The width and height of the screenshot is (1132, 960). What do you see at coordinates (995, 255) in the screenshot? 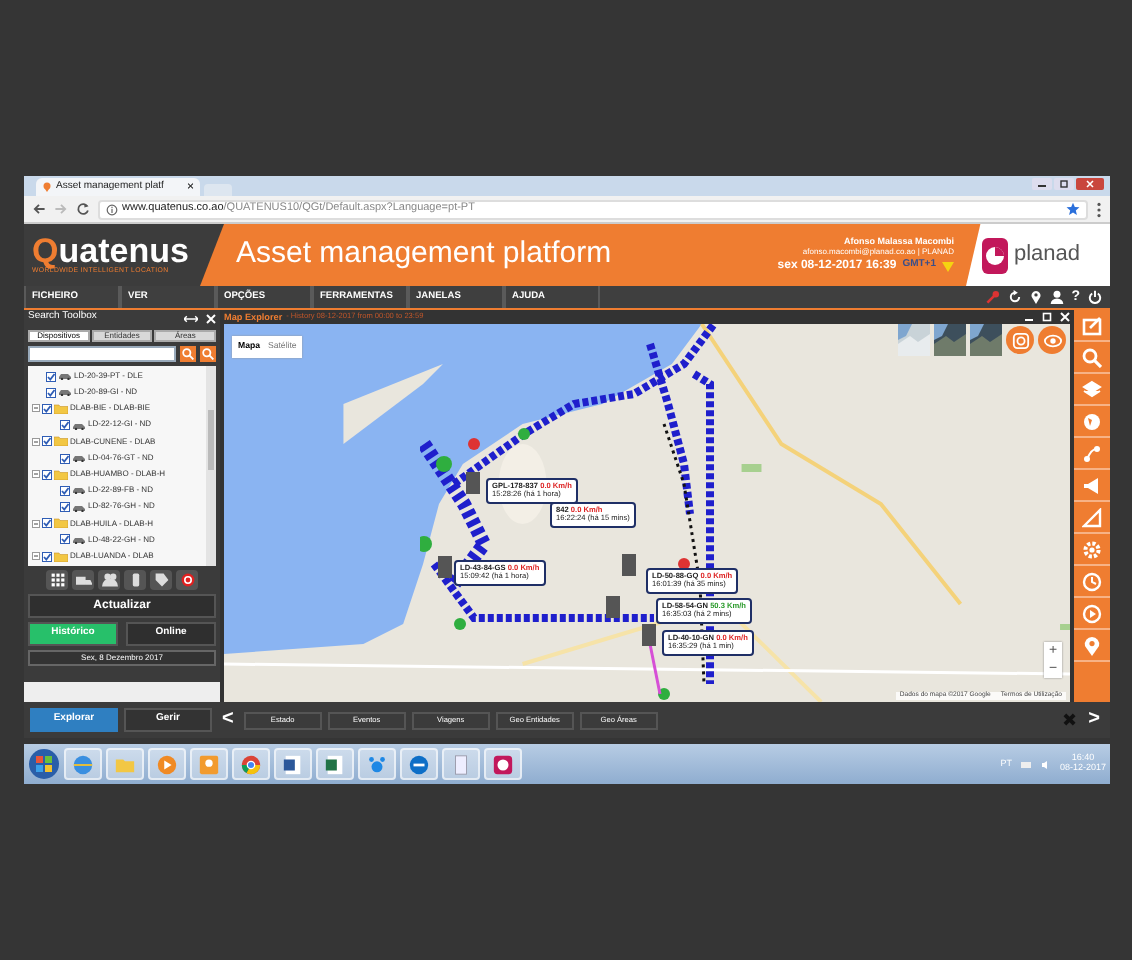
I see `planad-logo-icon` at bounding box center [995, 255].